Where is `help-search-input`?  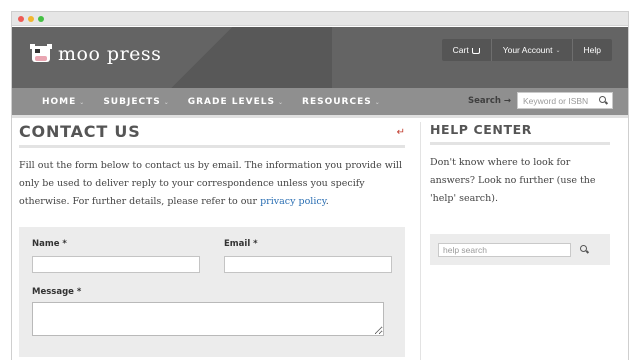 help-search-input is located at coordinates (504, 249).